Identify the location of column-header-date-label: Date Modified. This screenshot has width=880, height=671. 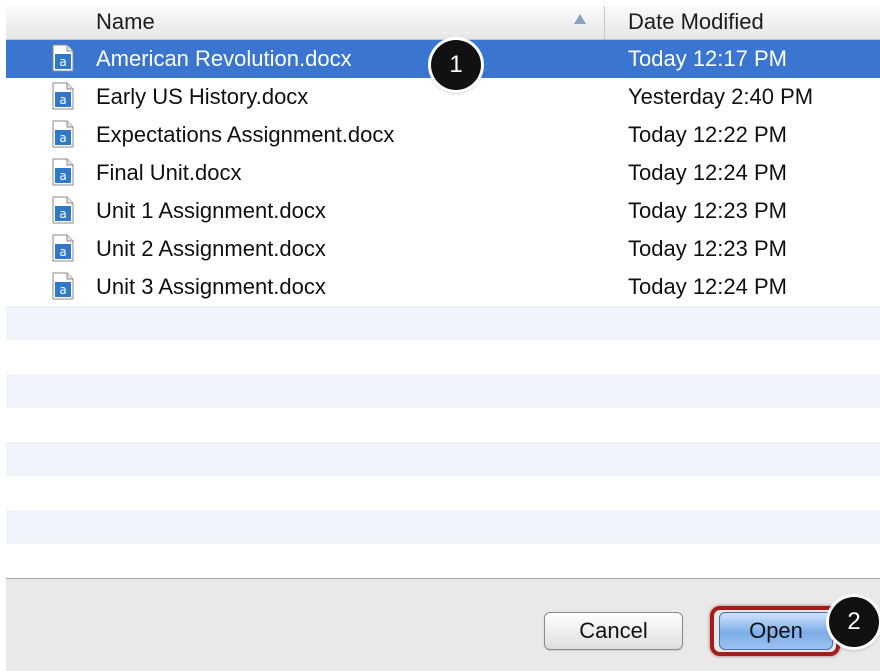
(696, 21).